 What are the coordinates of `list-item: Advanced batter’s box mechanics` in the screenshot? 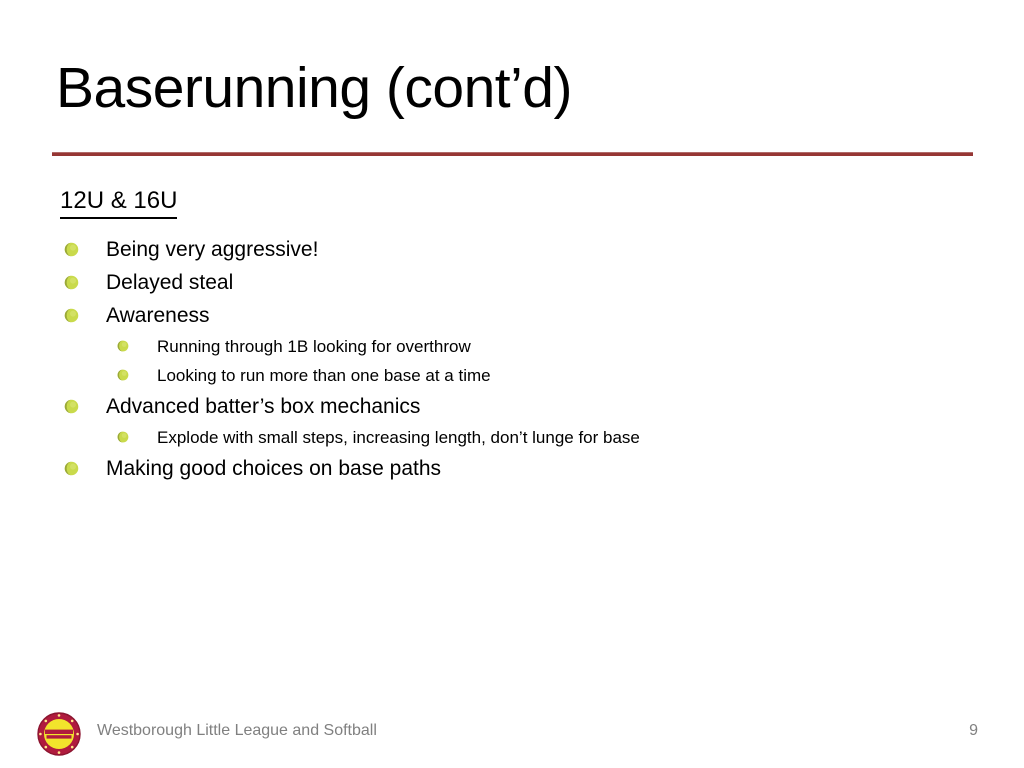 It's located at (524, 406).